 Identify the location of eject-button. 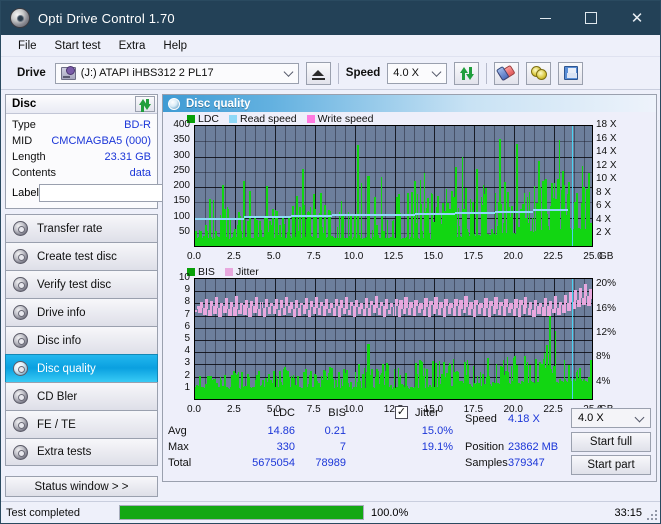
(318, 73).